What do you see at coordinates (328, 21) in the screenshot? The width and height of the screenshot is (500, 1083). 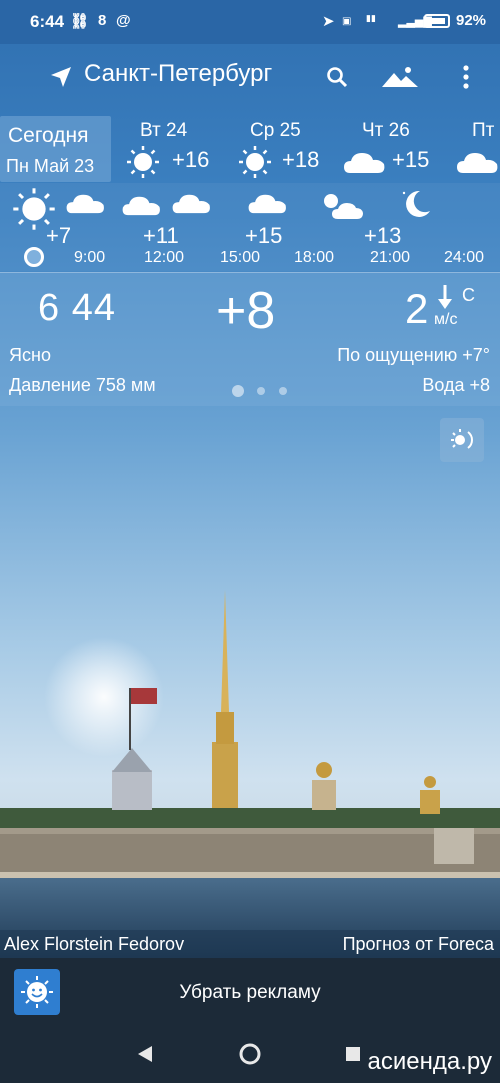 I see `navigation-icon: ➤` at bounding box center [328, 21].